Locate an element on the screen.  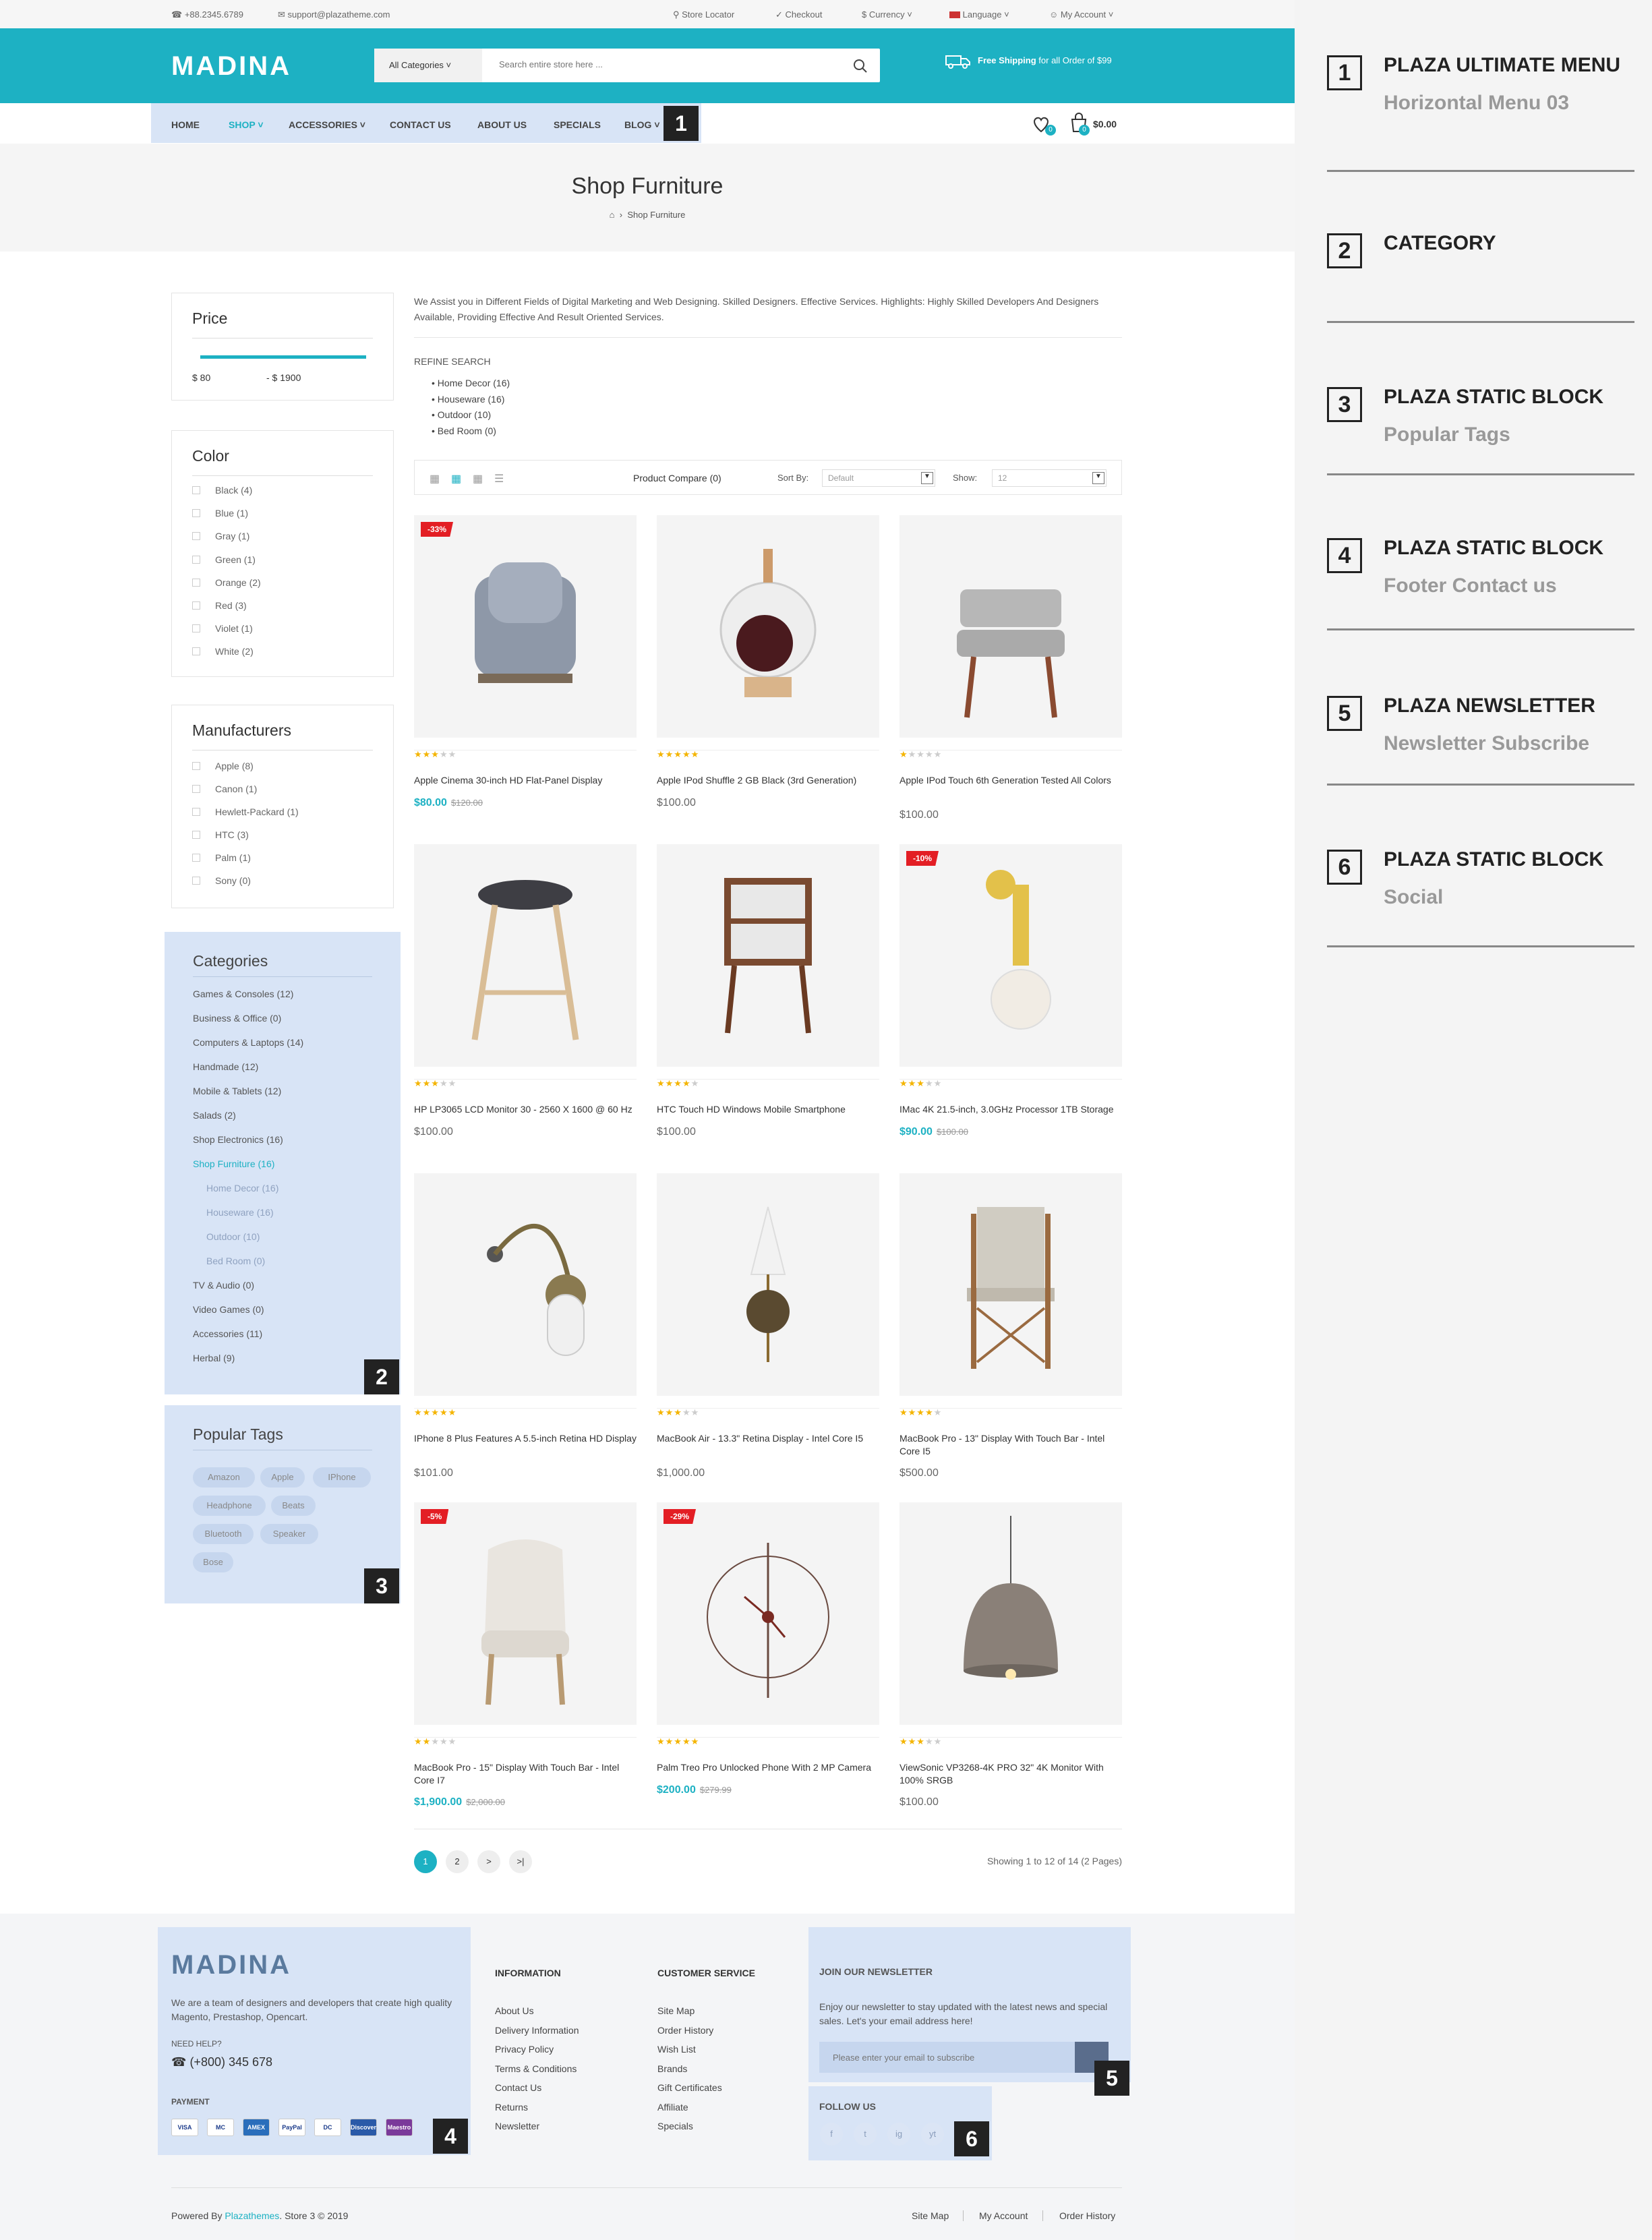
footer-info-link: Privacy Policy is located at coordinates (524, 2049).